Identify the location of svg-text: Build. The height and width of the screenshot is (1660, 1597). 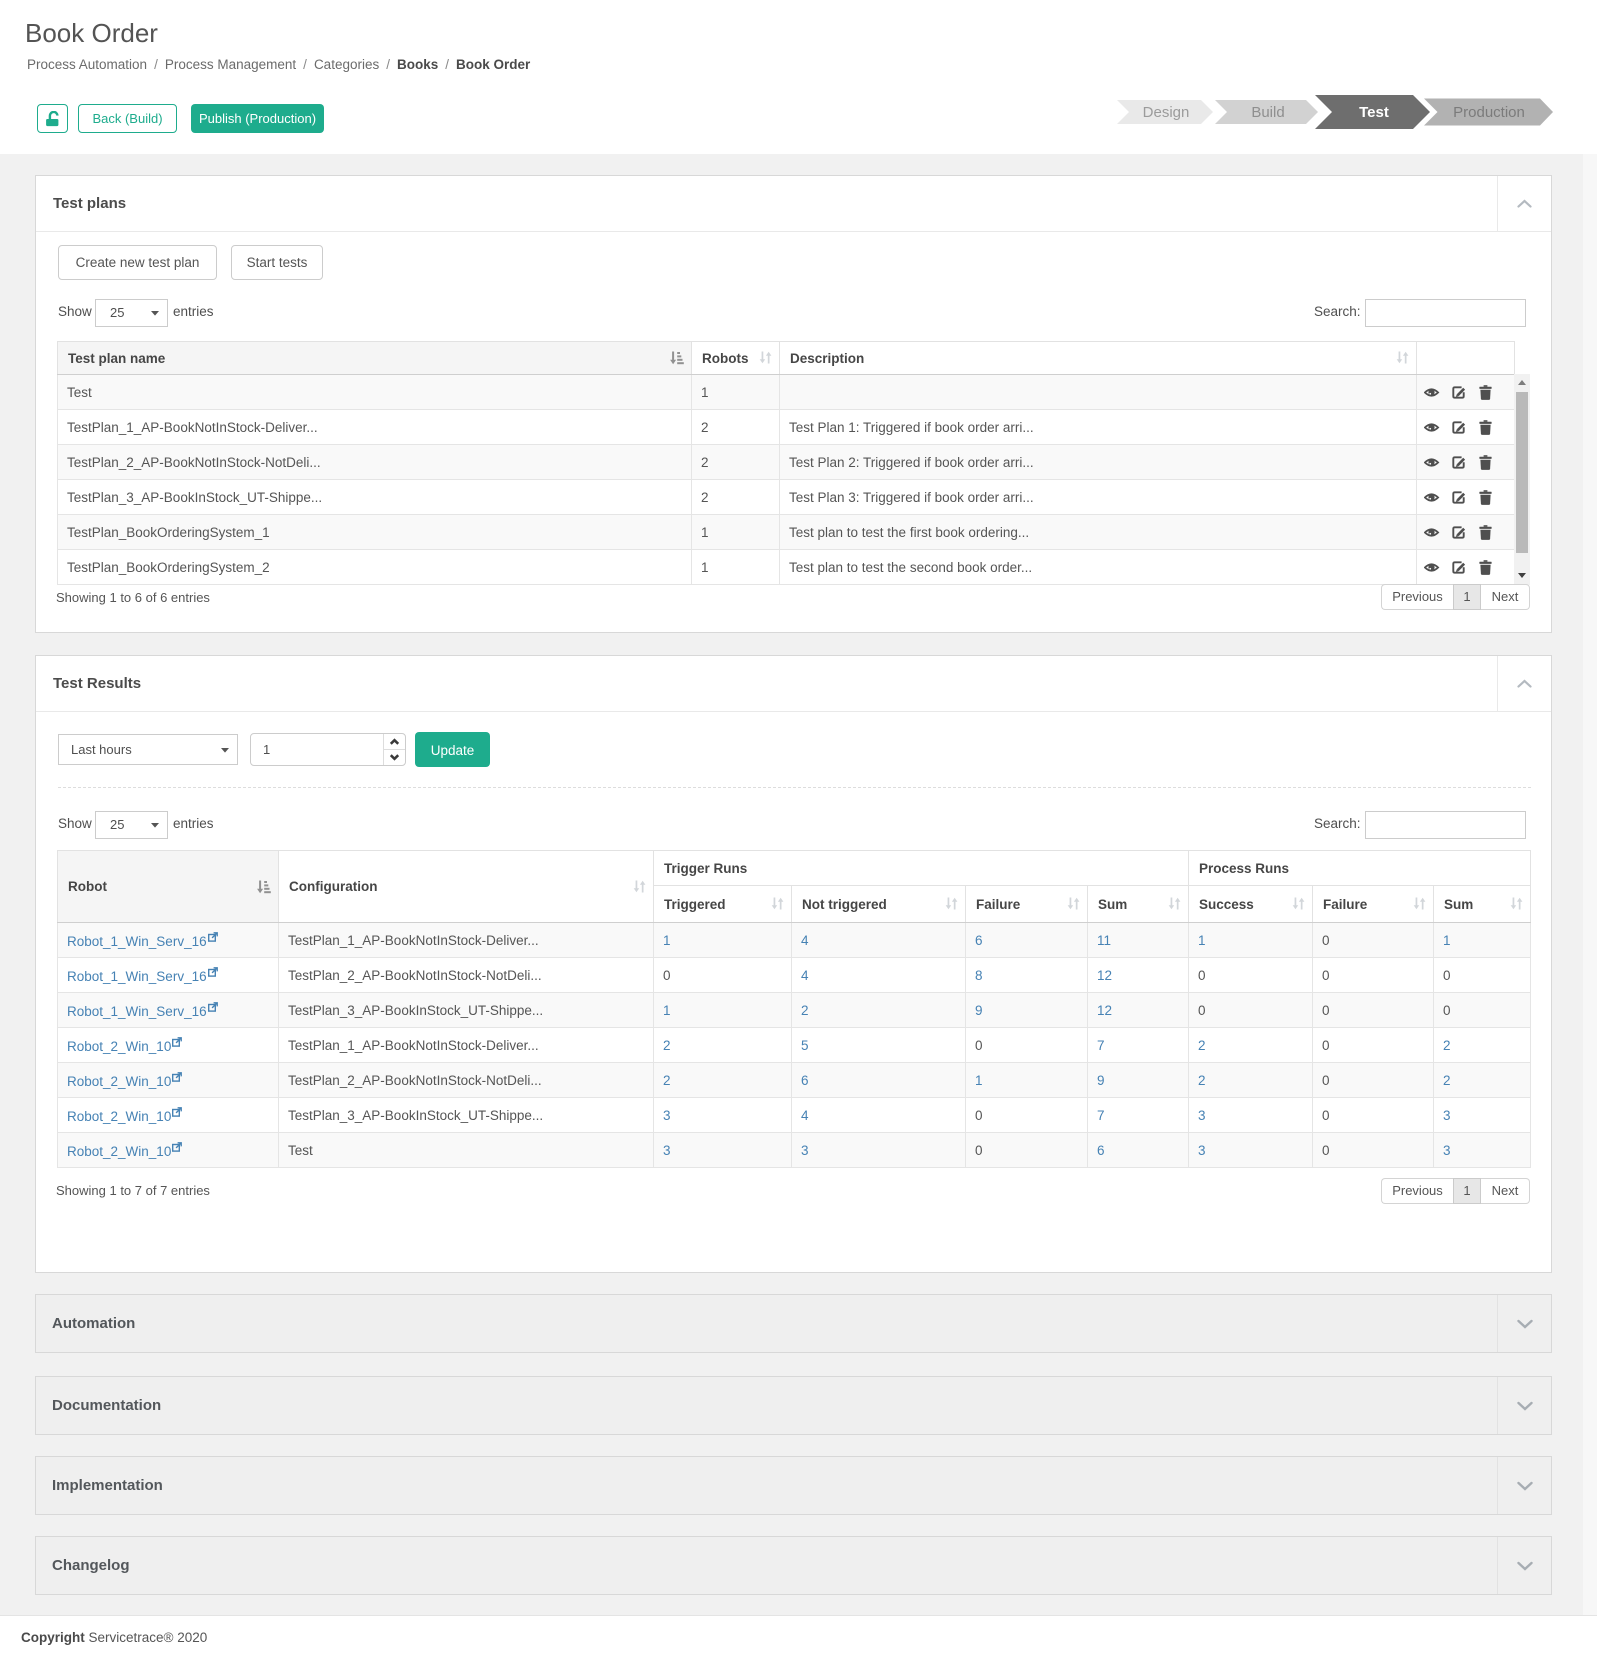
(1267, 112).